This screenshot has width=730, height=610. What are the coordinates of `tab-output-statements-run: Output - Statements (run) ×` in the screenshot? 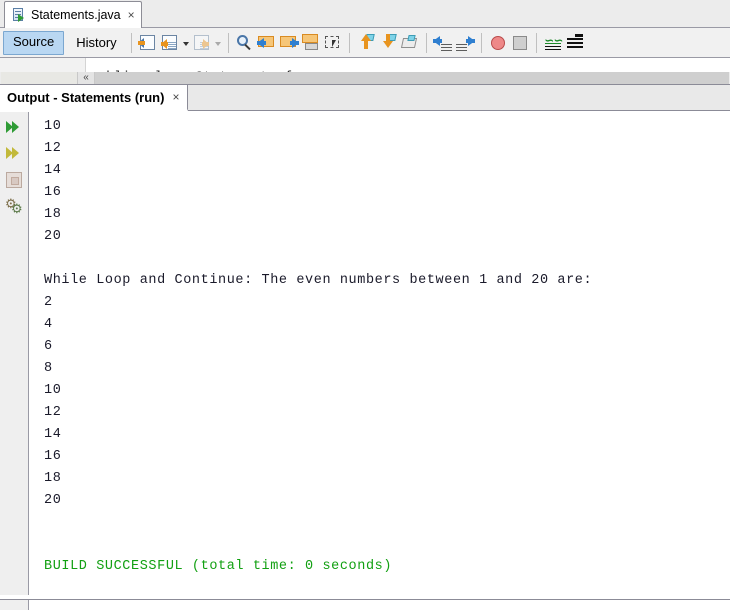 It's located at (94, 98).